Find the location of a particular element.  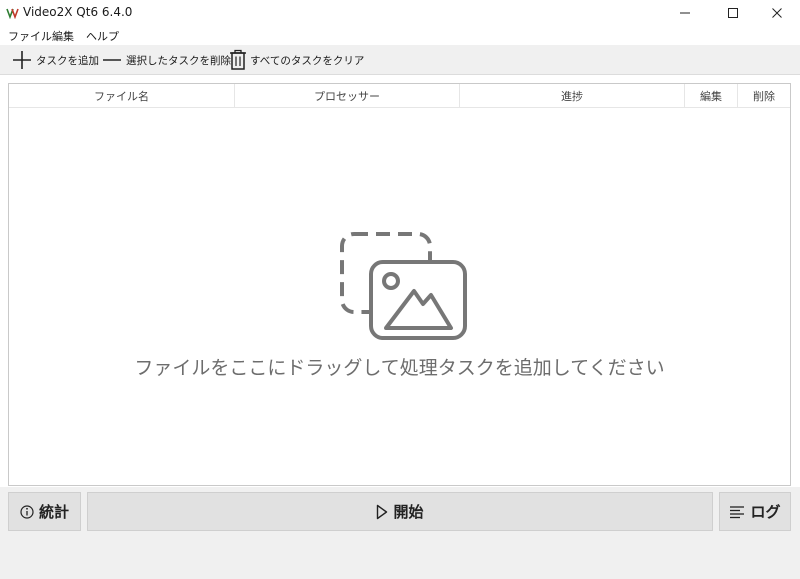

remove-selected-button: 選択したタスクを削除 is located at coordinates (165, 60).